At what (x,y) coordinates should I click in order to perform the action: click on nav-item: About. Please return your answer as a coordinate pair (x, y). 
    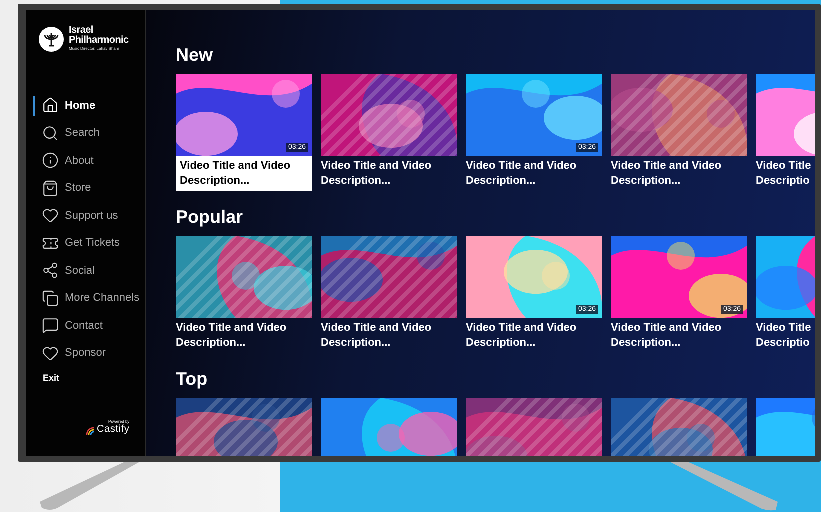
    Looking at the image, I should click on (85, 160).